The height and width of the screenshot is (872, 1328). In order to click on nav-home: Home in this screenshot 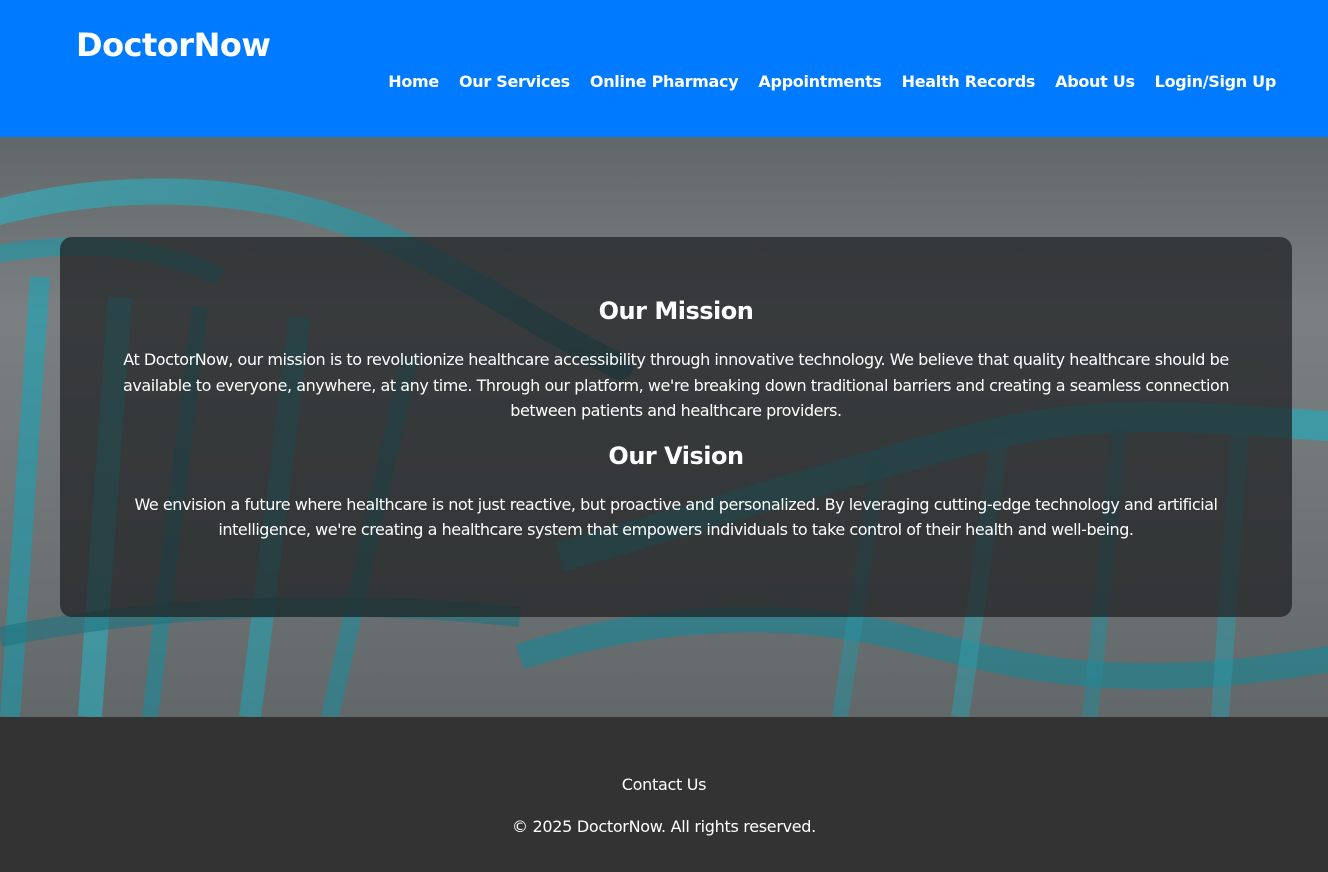, I will do `click(413, 81)`.